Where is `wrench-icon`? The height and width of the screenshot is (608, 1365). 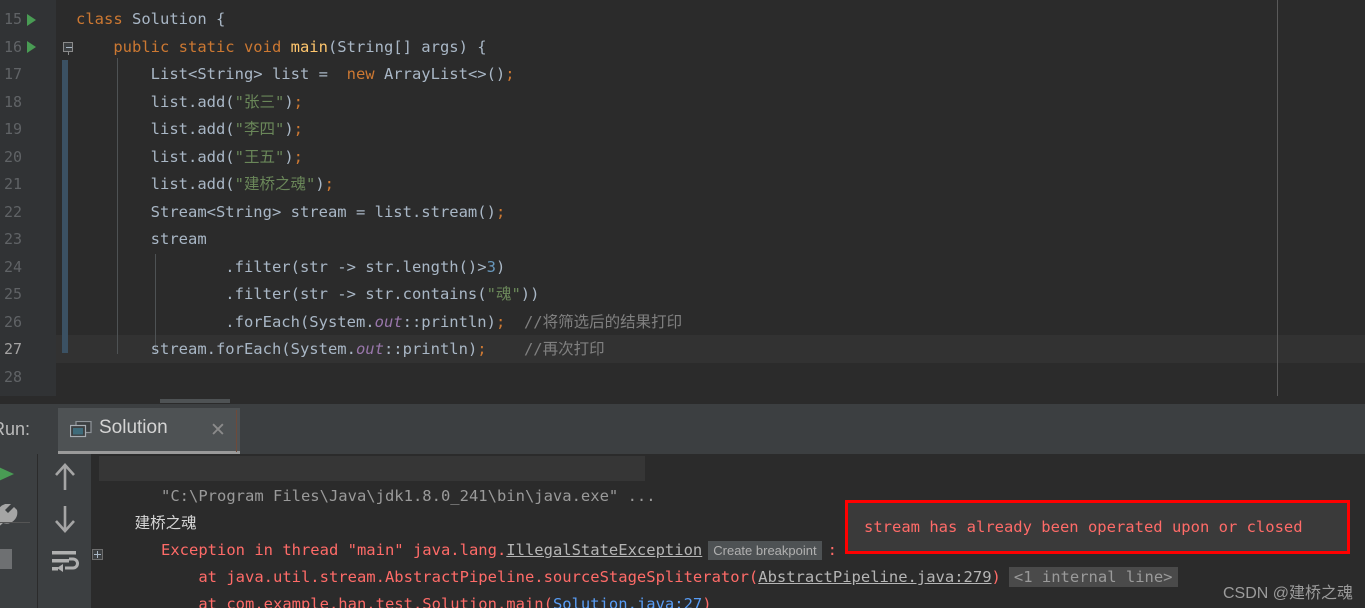 wrench-icon is located at coordinates (11, 518).